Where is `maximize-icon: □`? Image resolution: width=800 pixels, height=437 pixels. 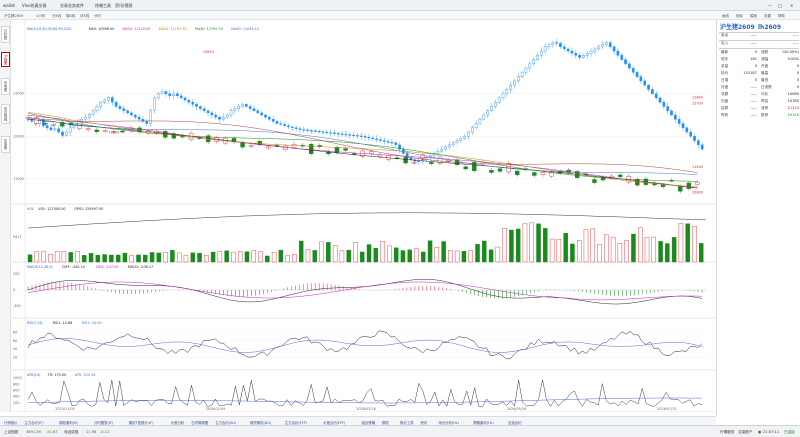
maximize-icon: □ is located at coordinates (780, 5).